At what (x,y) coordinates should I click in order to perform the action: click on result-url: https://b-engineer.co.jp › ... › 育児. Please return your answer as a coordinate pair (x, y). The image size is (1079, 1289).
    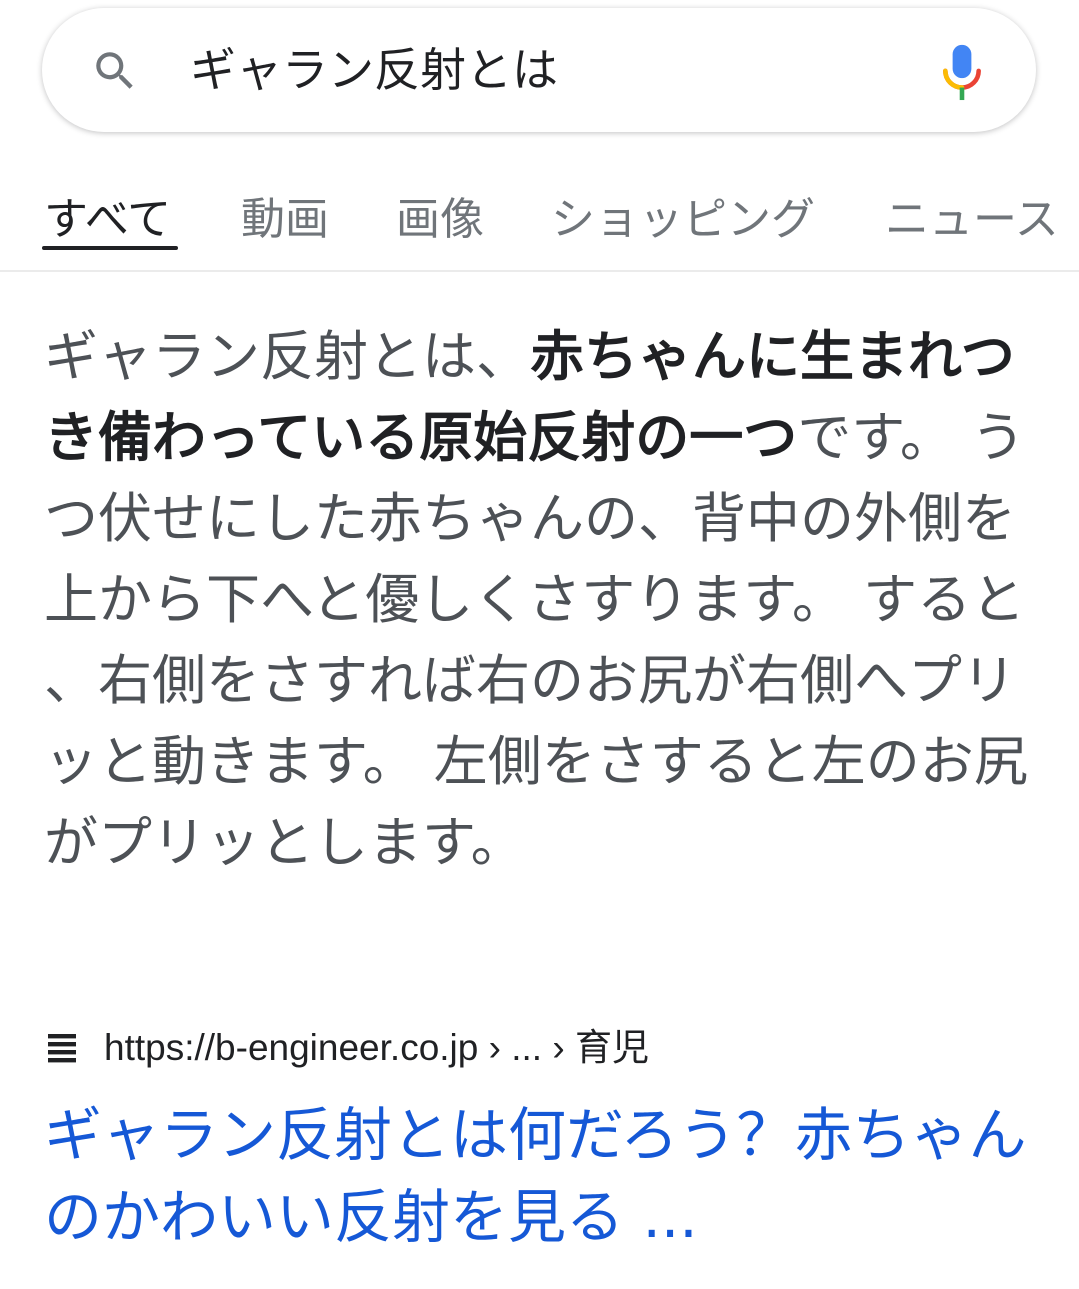
    Looking at the image, I should click on (376, 1048).